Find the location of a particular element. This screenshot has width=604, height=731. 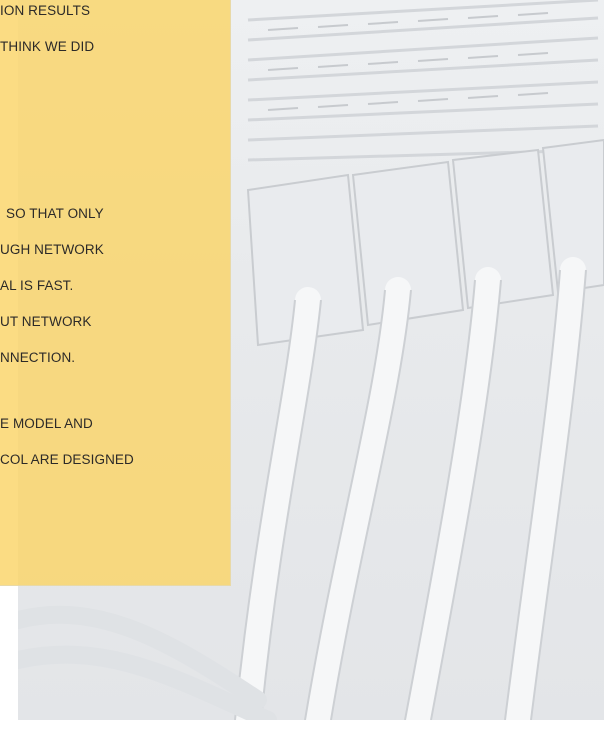

text-line-1: ION RESULTS is located at coordinates (45, 10).